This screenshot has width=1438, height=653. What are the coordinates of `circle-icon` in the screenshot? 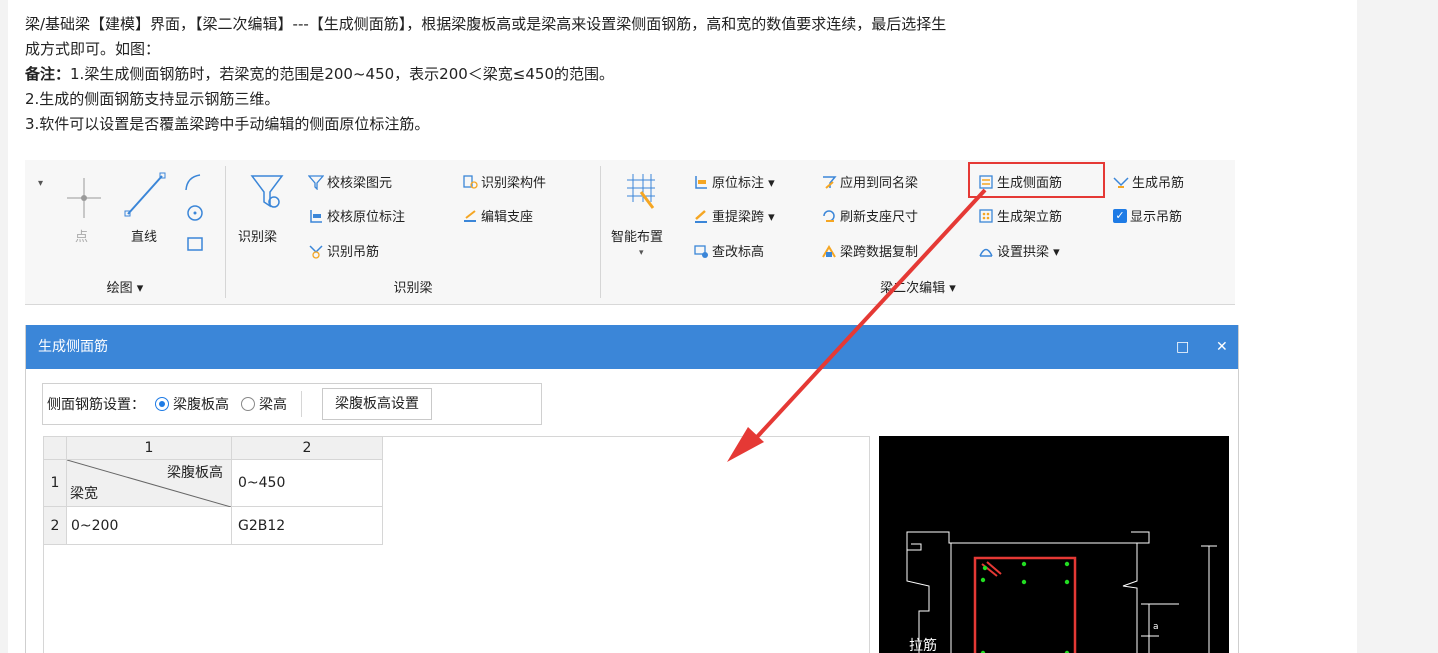 It's located at (195, 213).